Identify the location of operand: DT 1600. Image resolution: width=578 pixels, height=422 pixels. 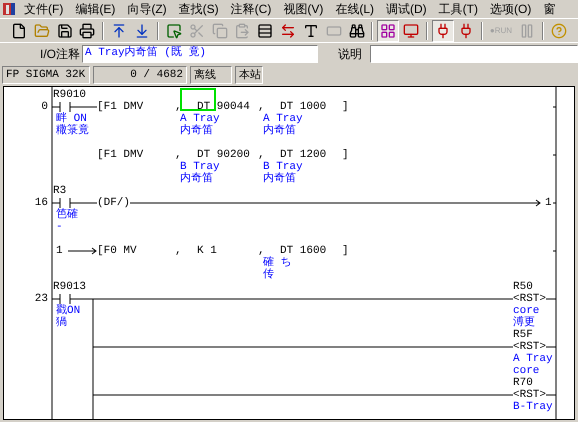
(303, 251).